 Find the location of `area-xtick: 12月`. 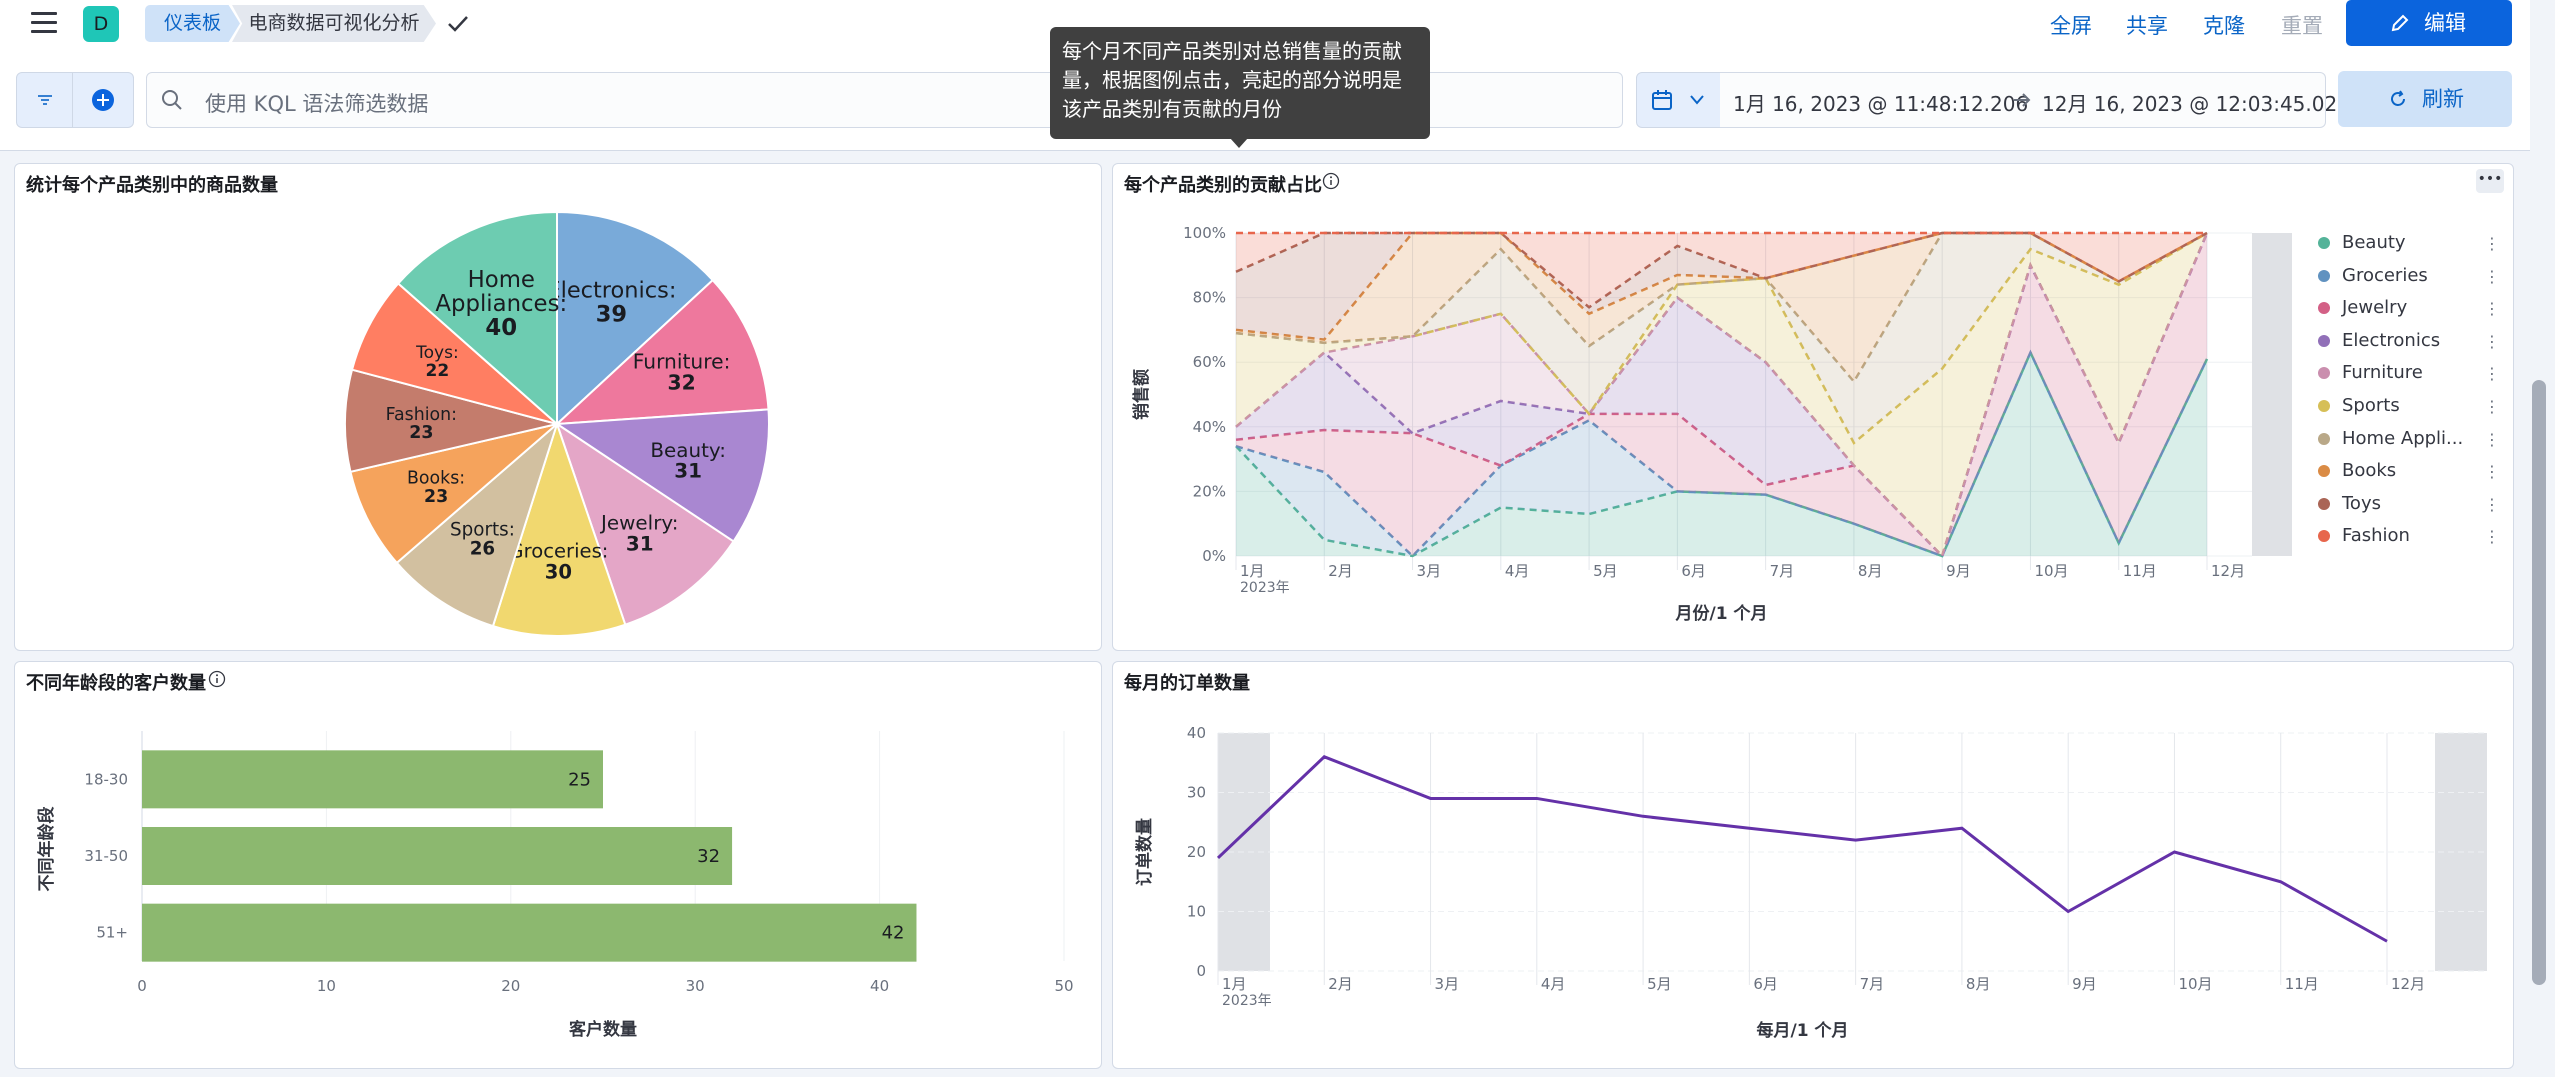

area-xtick: 12月 is located at coordinates (2228, 571).